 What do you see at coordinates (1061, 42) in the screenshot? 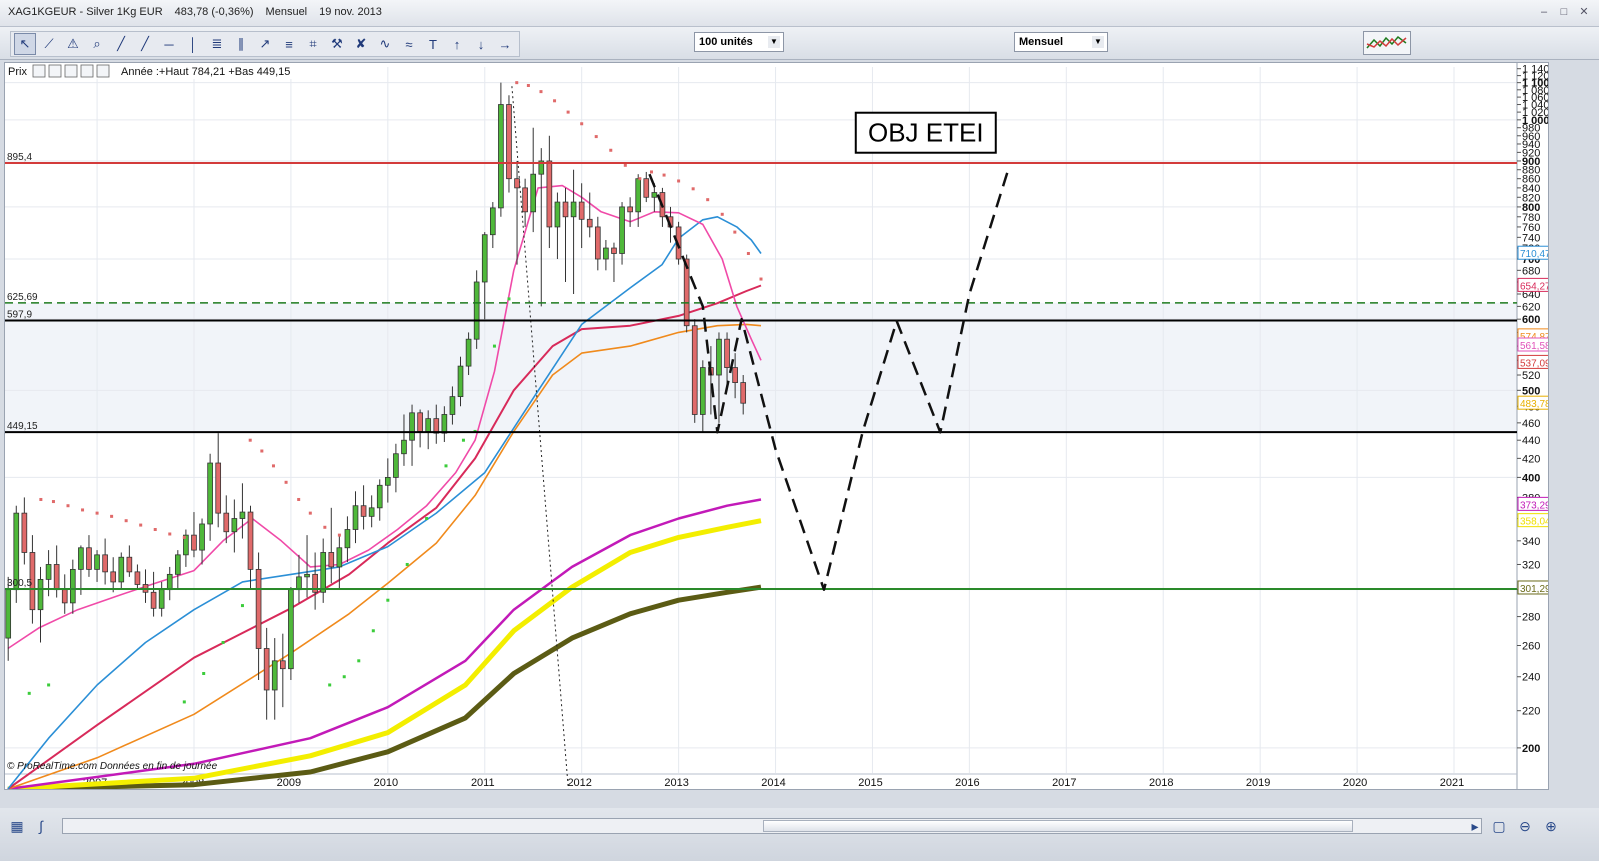
I see `timeframe-select: Mensuel ▼` at bounding box center [1061, 42].